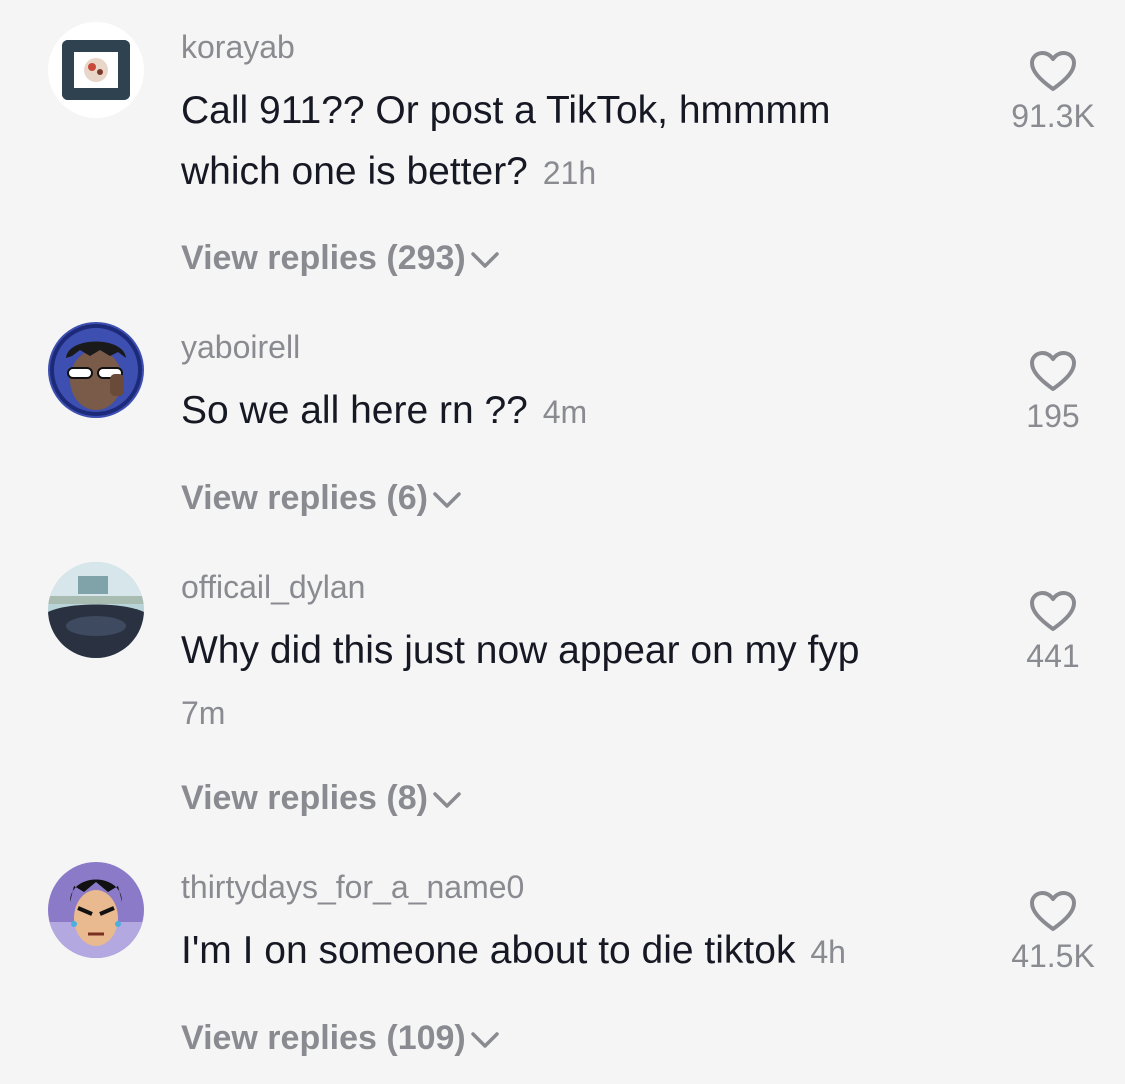 Image resolution: width=1125 pixels, height=1084 pixels. What do you see at coordinates (352, 887) in the screenshot?
I see `username: thirtydays_for_a_name0` at bounding box center [352, 887].